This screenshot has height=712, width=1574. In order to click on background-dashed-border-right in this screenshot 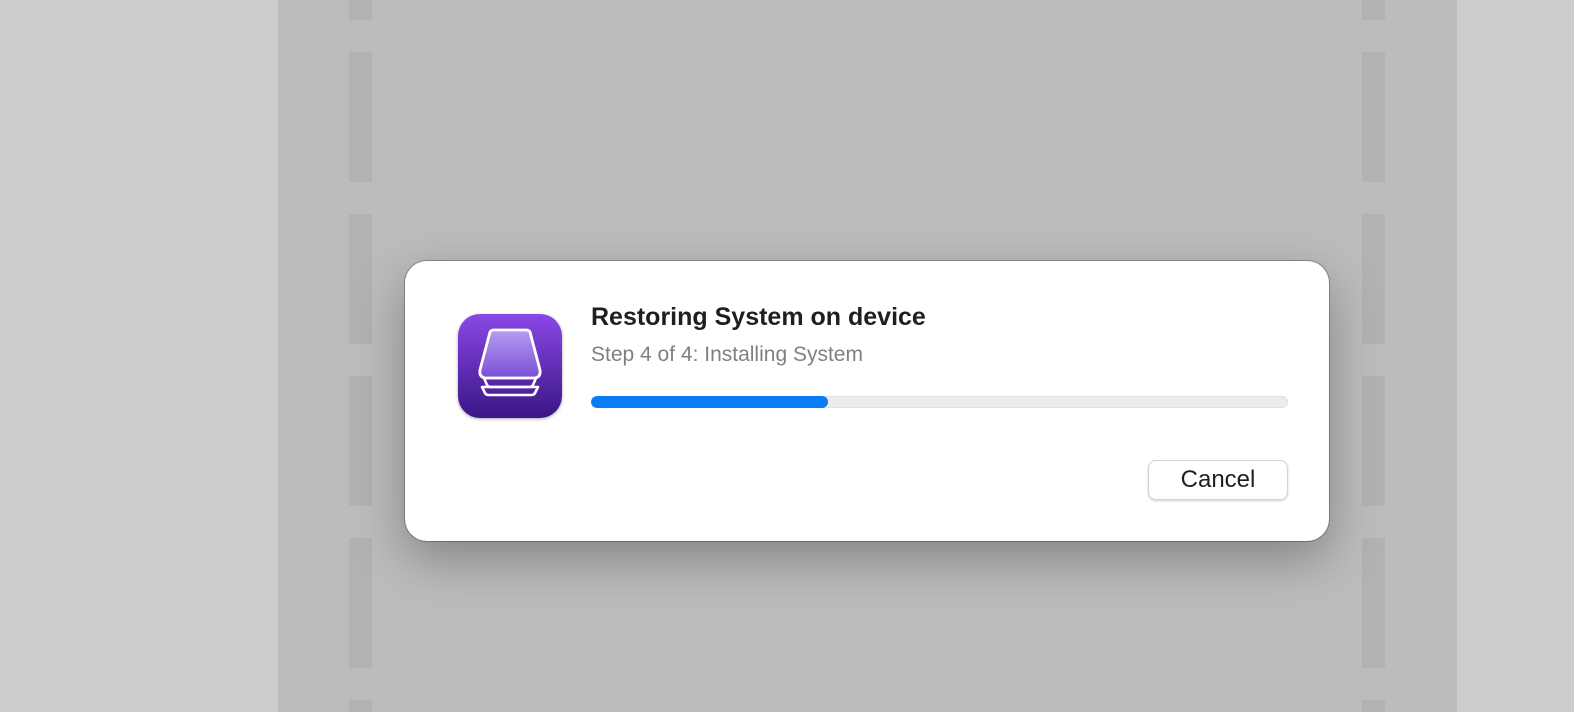, I will do `click(1373, 356)`.